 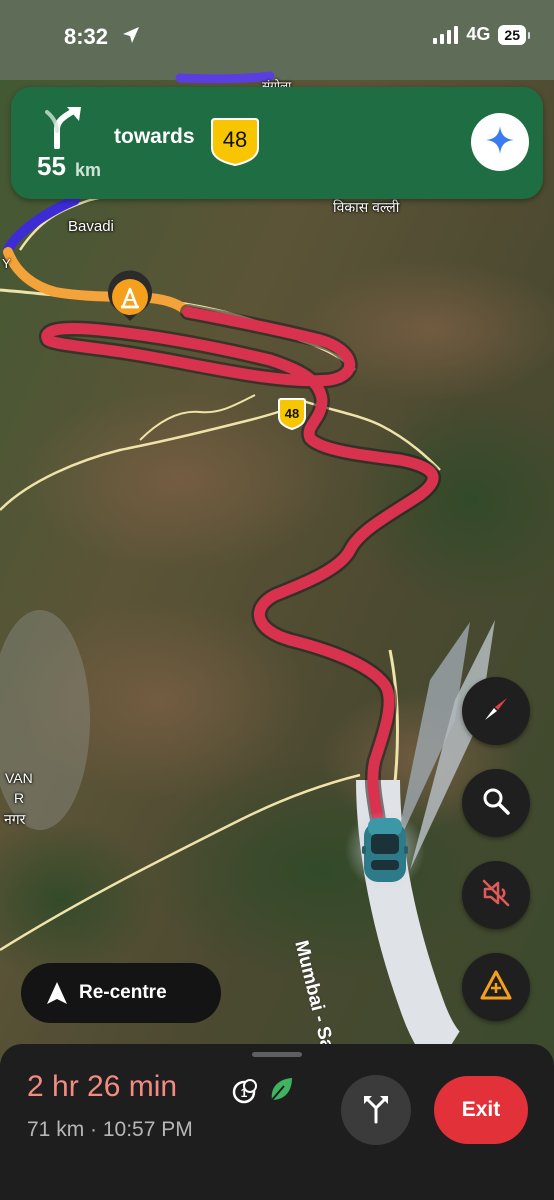 What do you see at coordinates (277, 1122) in the screenshot?
I see `trip-summary-panel: 2 hr 26 min 1 71 km · 10:57 PM Exit` at bounding box center [277, 1122].